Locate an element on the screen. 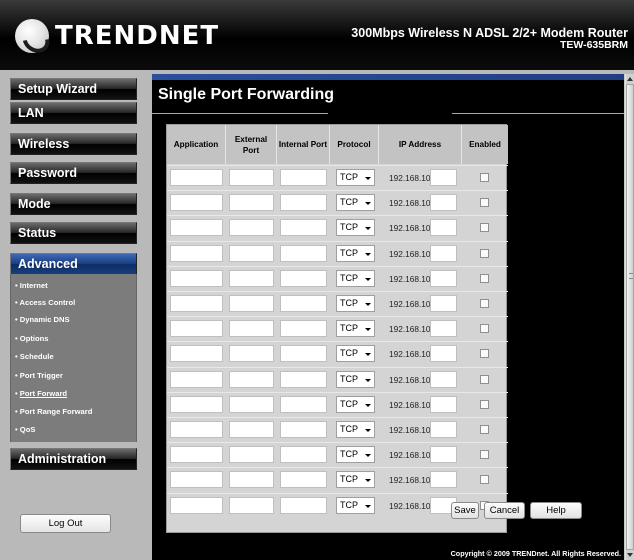 This screenshot has width=634, height=560. nav-password: Password is located at coordinates (73, 173).